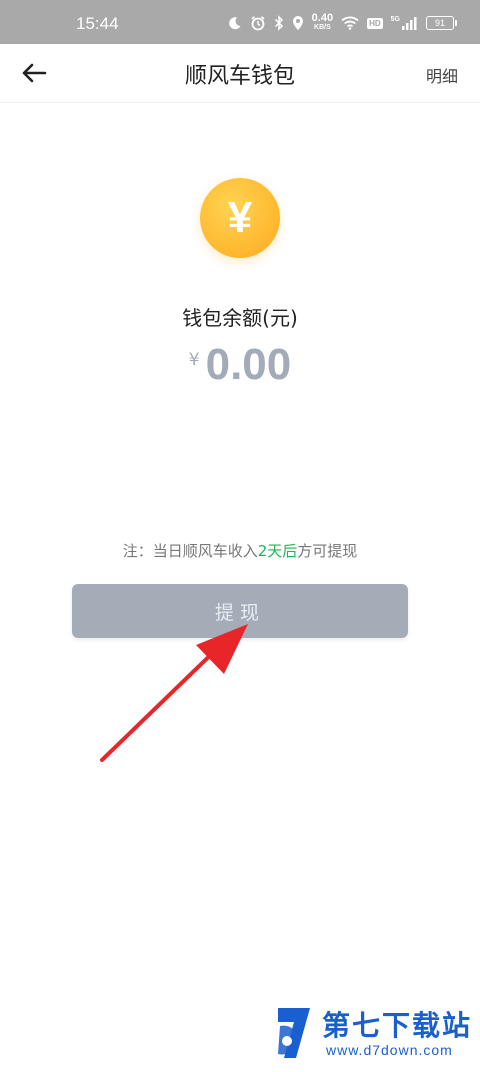  I want to click on balance-label: 钱包余额(元), so click(240, 318).